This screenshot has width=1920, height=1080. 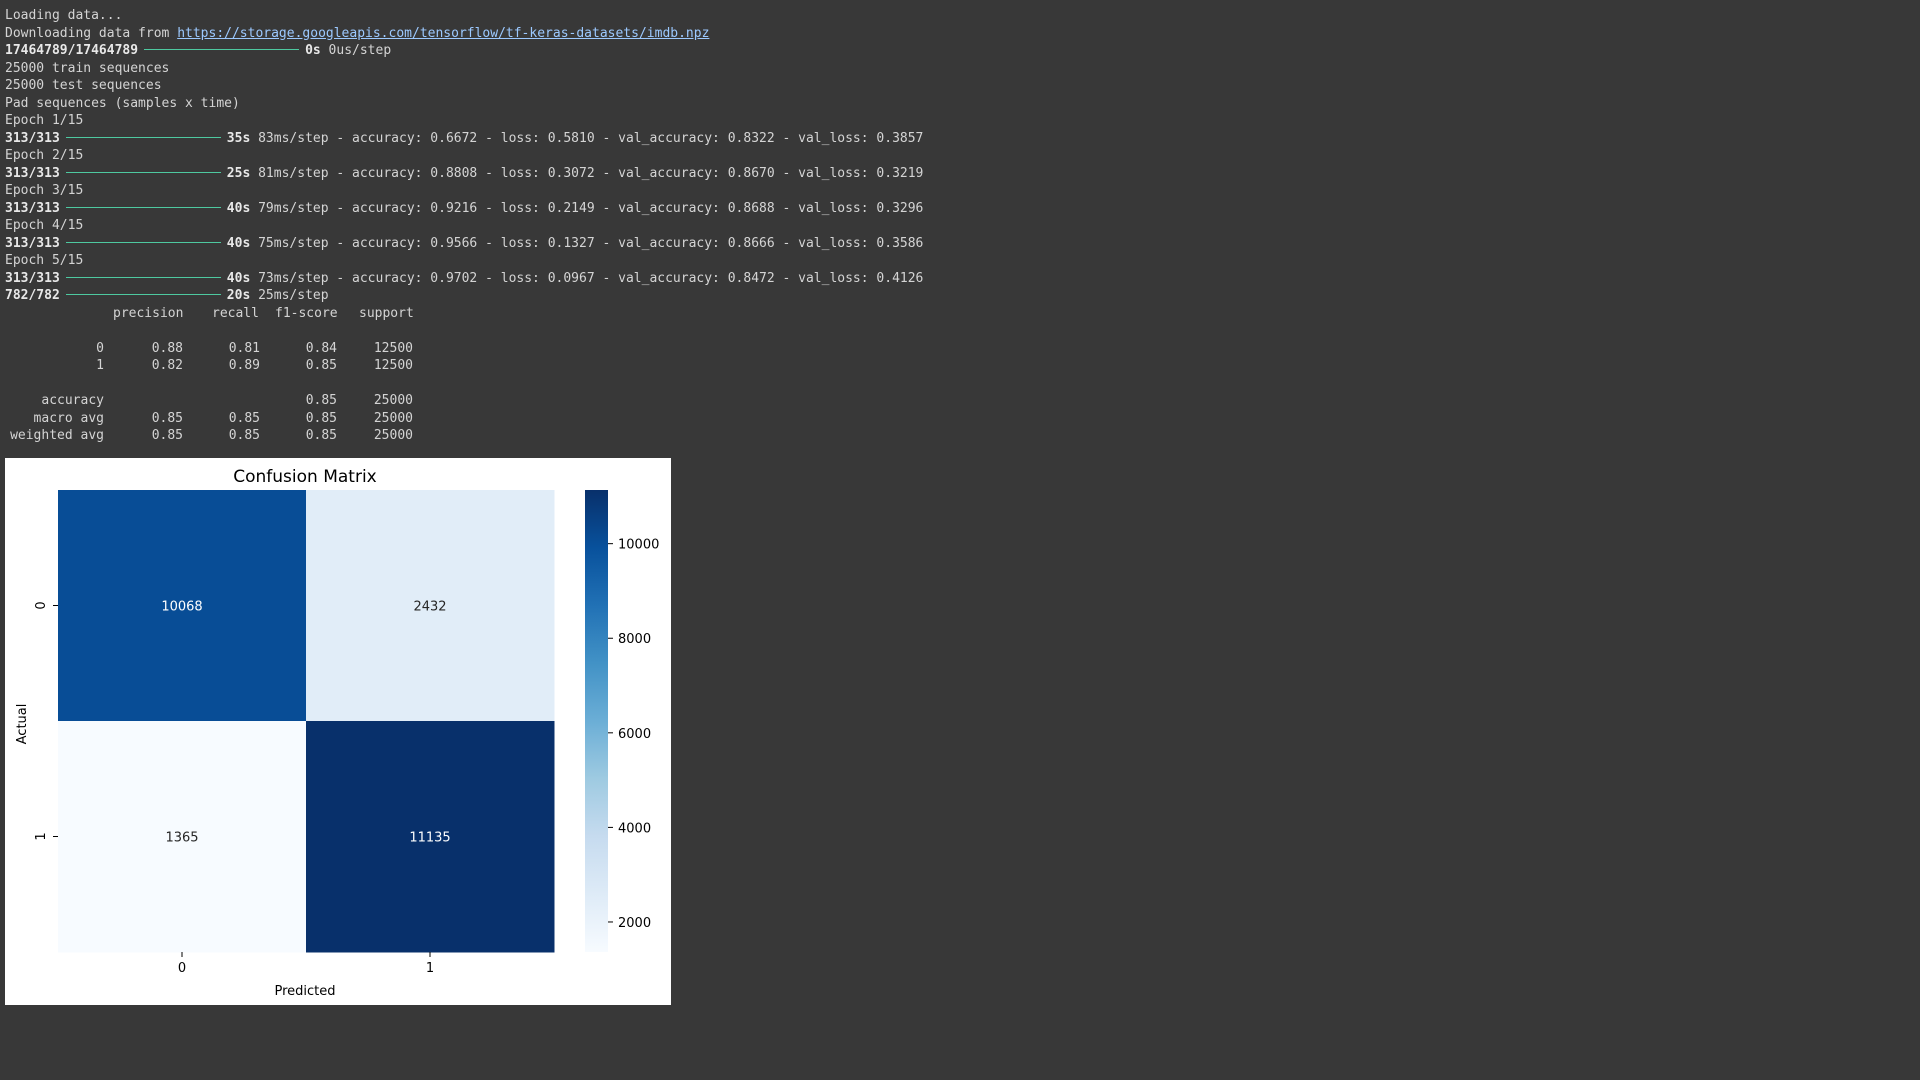 What do you see at coordinates (22, 724) in the screenshot?
I see `y-axis-label: Actual` at bounding box center [22, 724].